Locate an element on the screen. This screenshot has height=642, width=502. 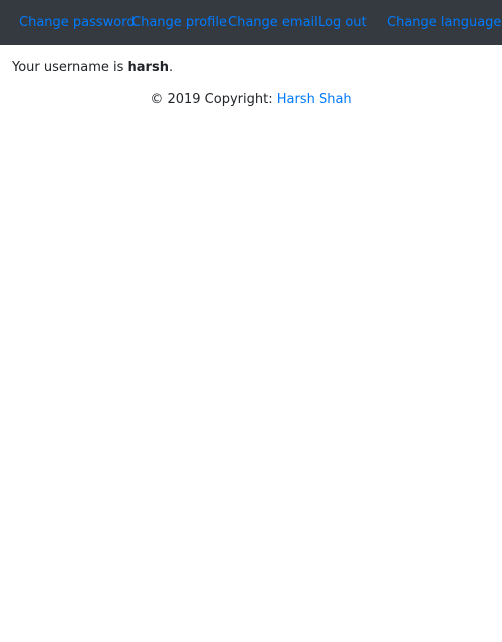
log-out-link: Log out is located at coordinates (342, 23).